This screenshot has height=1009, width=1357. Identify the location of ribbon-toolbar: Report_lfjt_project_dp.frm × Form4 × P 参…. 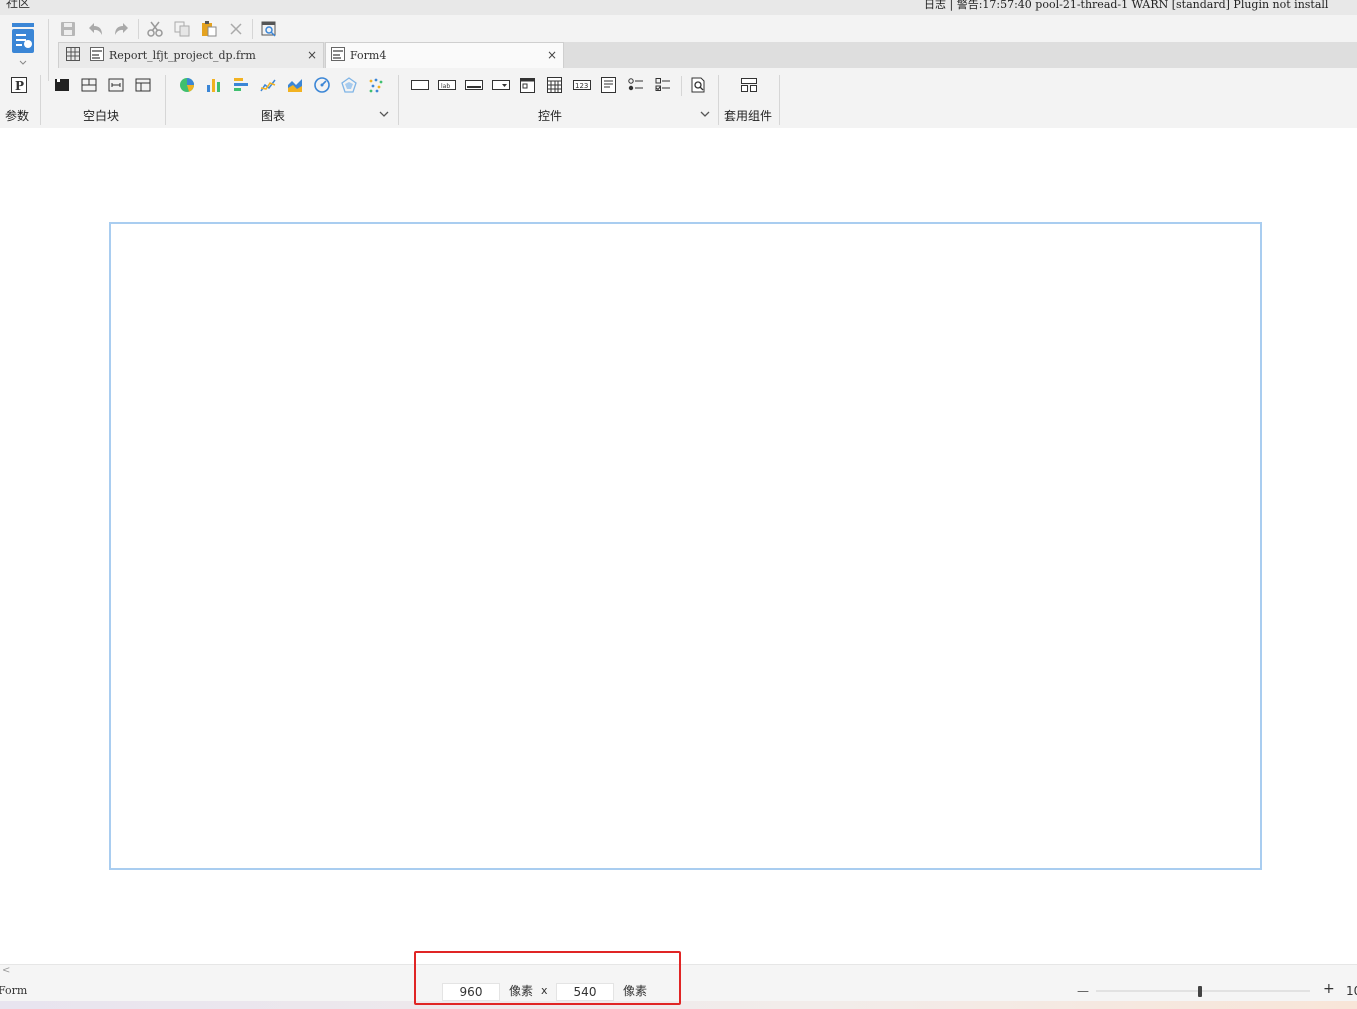
(678, 71).